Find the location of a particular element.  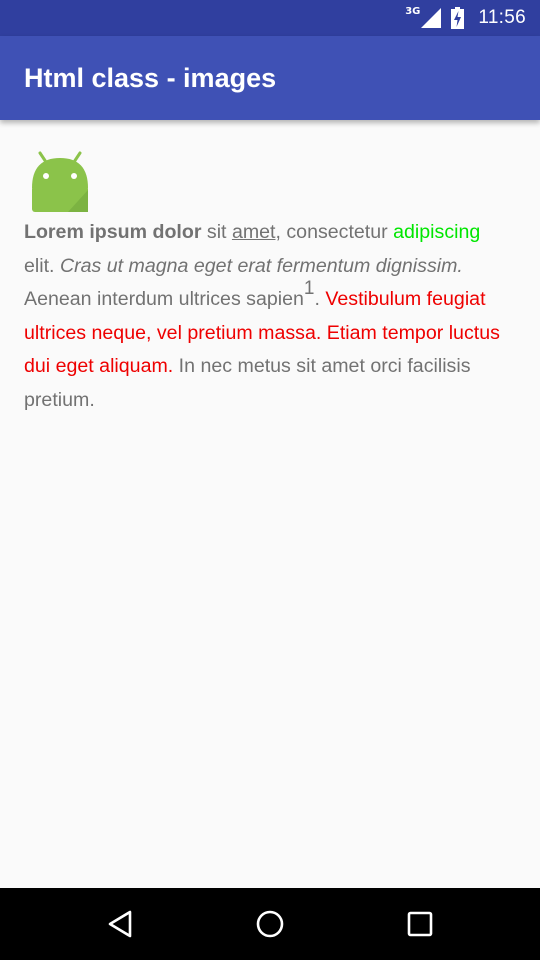

home-button is located at coordinates (270, 924).